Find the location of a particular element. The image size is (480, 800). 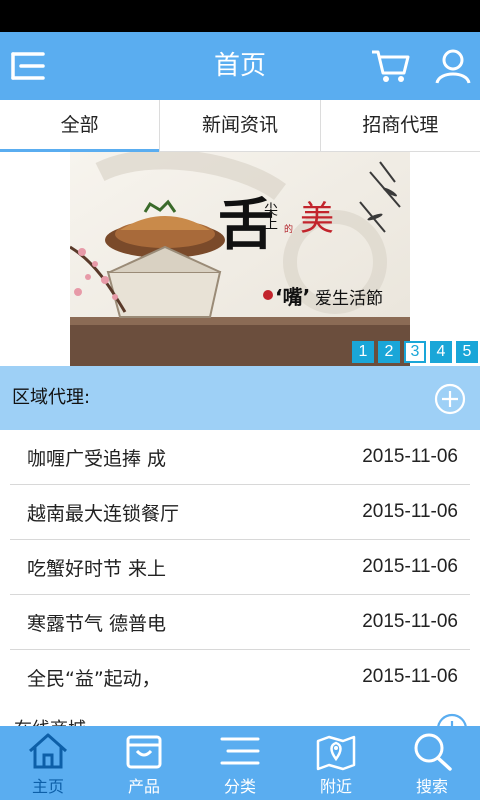

list-item: 吃蟹好时节 来上 2015-11-06 is located at coordinates (240, 567).